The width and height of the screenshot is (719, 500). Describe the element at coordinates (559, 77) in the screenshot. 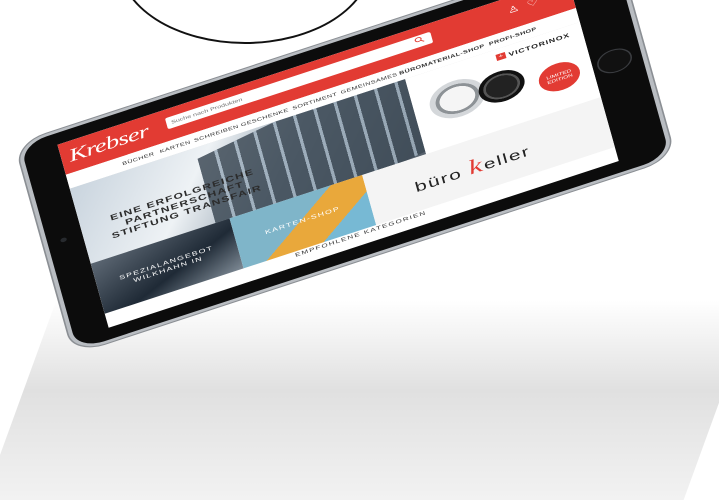

I see `limited-edition-badge: LIMITED EDITION` at that location.